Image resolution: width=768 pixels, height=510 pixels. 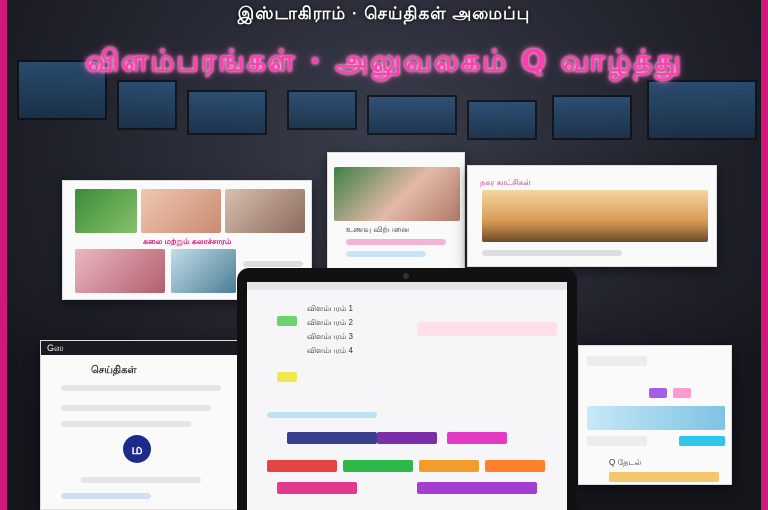 I want to click on panel-heading: செய்திகள், so click(x=114, y=370).